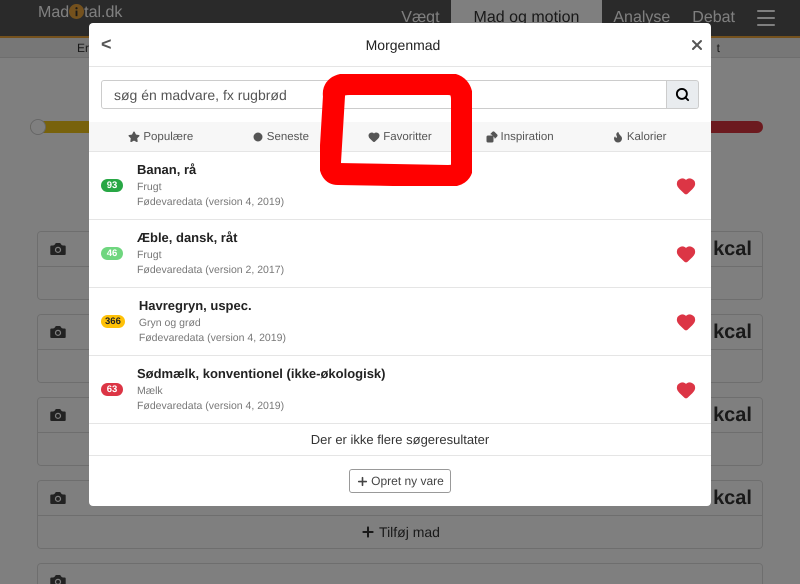 The width and height of the screenshot is (800, 584). What do you see at coordinates (618, 136) in the screenshot?
I see `flame-icon` at bounding box center [618, 136].